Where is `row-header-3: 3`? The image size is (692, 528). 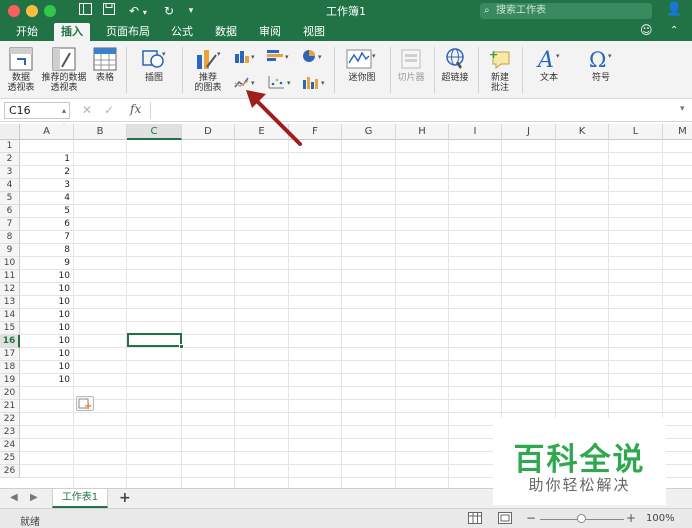 row-header-3: 3 is located at coordinates (10, 172).